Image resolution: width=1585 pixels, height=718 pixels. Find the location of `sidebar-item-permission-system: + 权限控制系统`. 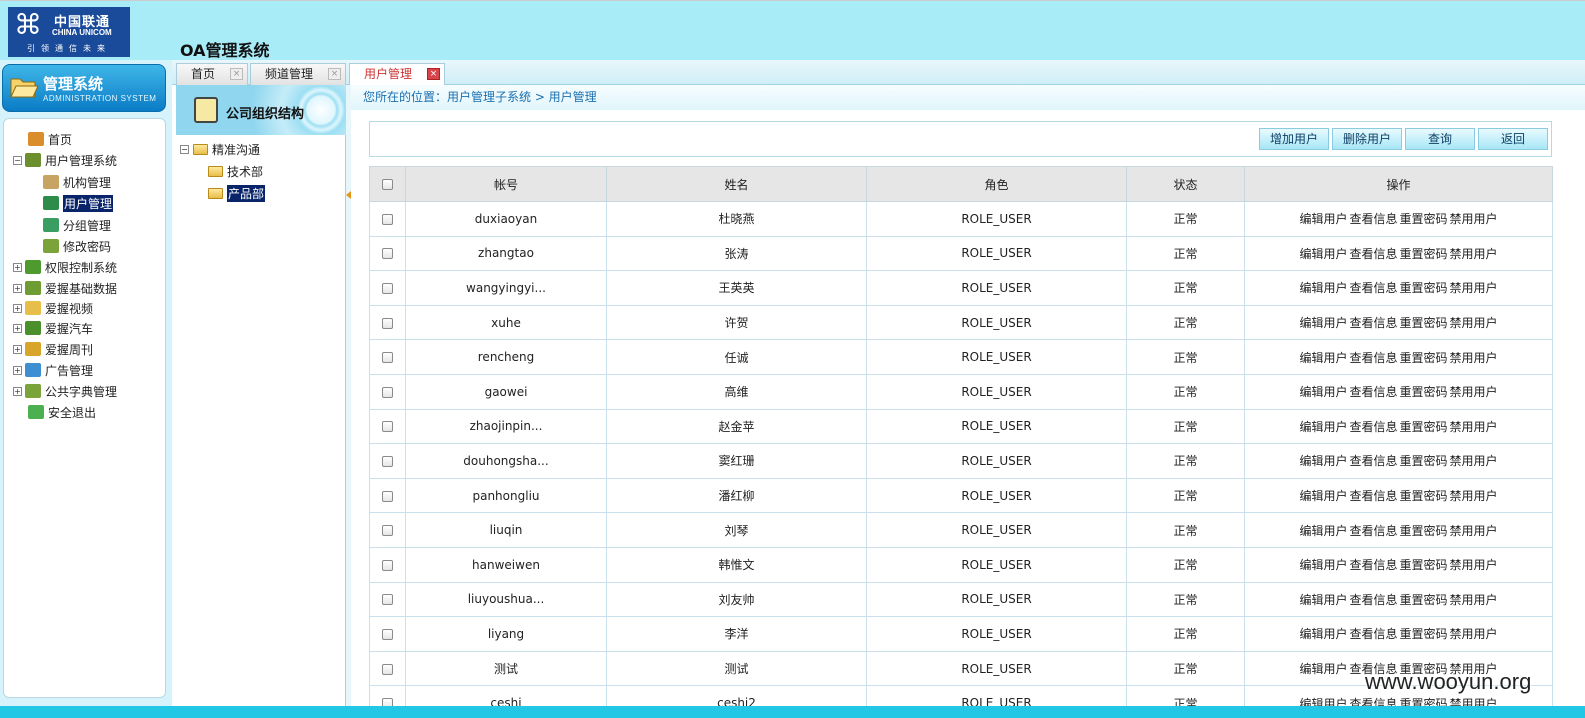

sidebar-item-permission-system: + 权限控制系统 is located at coordinates (65, 267).